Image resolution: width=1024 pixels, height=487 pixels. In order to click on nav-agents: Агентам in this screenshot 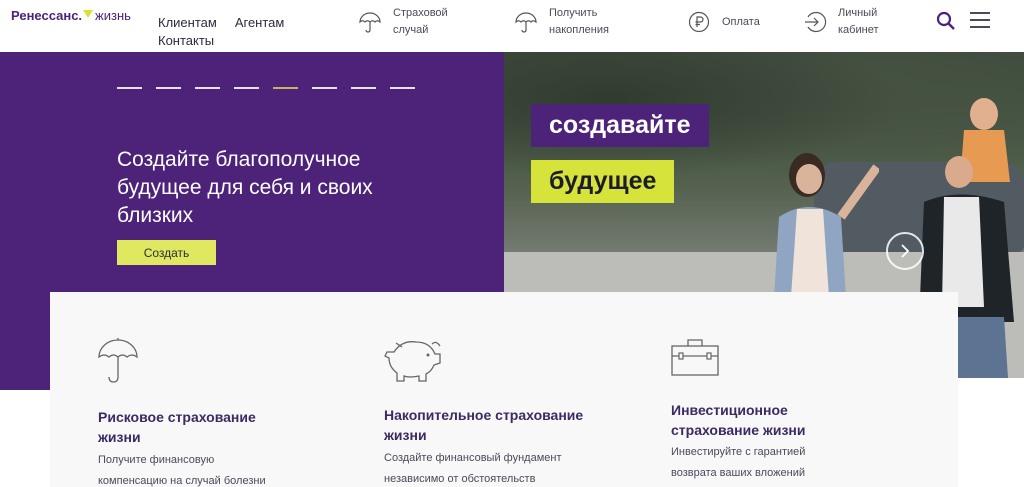, I will do `click(260, 22)`.